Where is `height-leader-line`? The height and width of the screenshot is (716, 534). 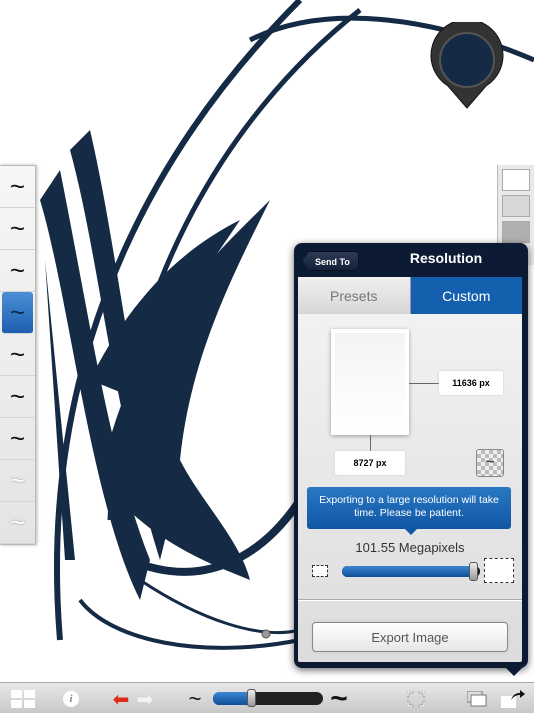 height-leader-line is located at coordinates (424, 383).